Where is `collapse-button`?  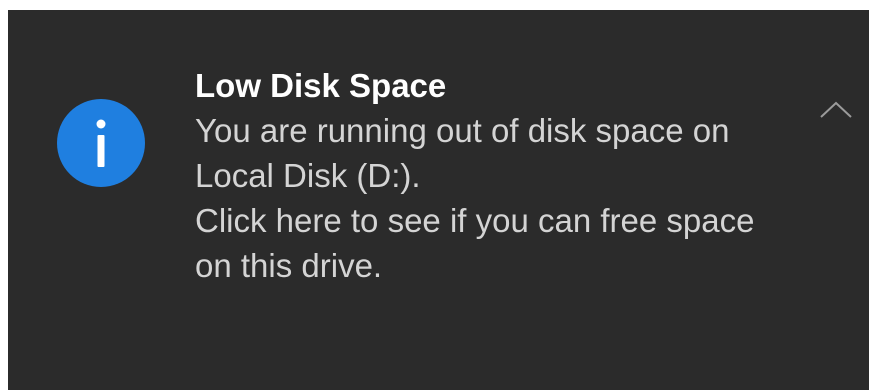 collapse-button is located at coordinates (836, 110).